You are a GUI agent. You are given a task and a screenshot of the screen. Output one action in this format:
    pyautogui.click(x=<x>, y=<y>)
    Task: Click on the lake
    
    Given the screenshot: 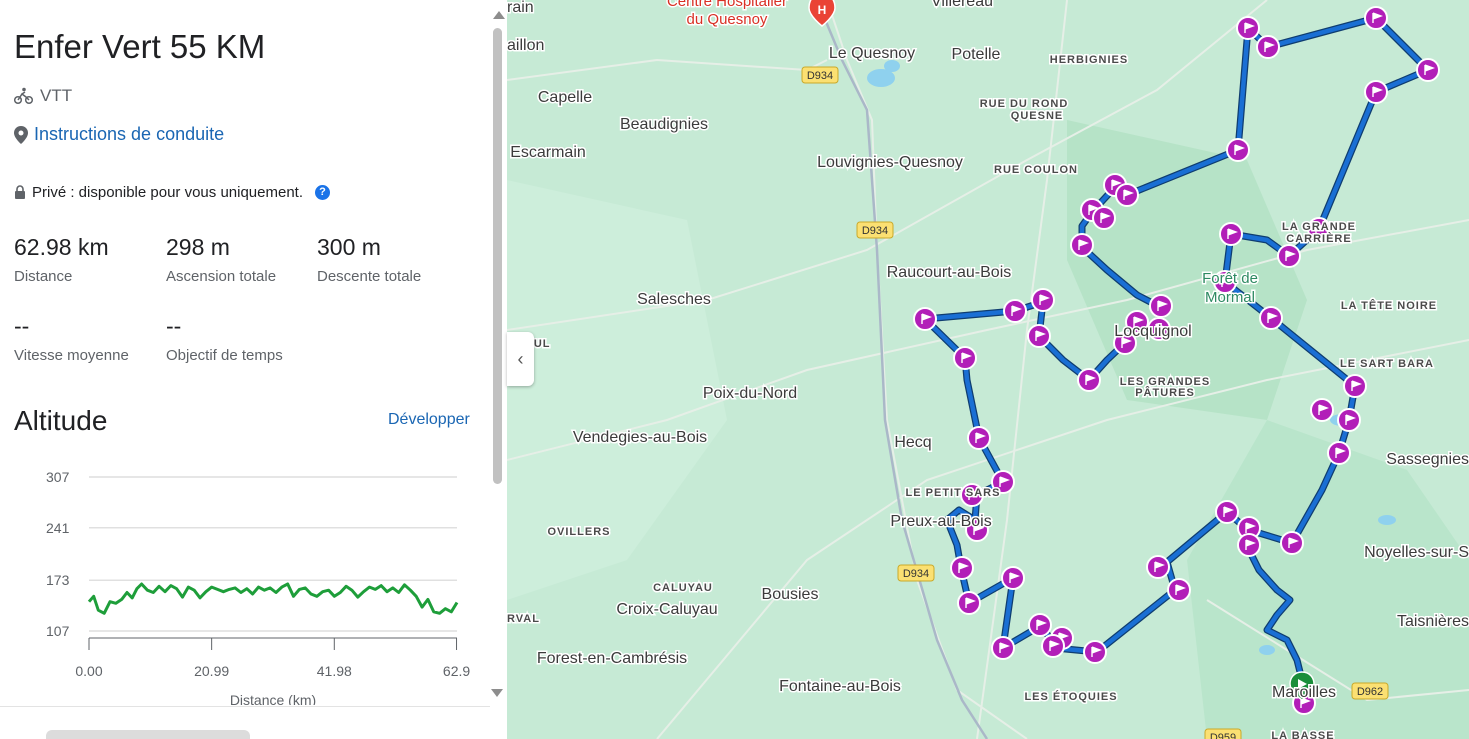 What is the action you would take?
    pyautogui.click(x=1387, y=520)
    